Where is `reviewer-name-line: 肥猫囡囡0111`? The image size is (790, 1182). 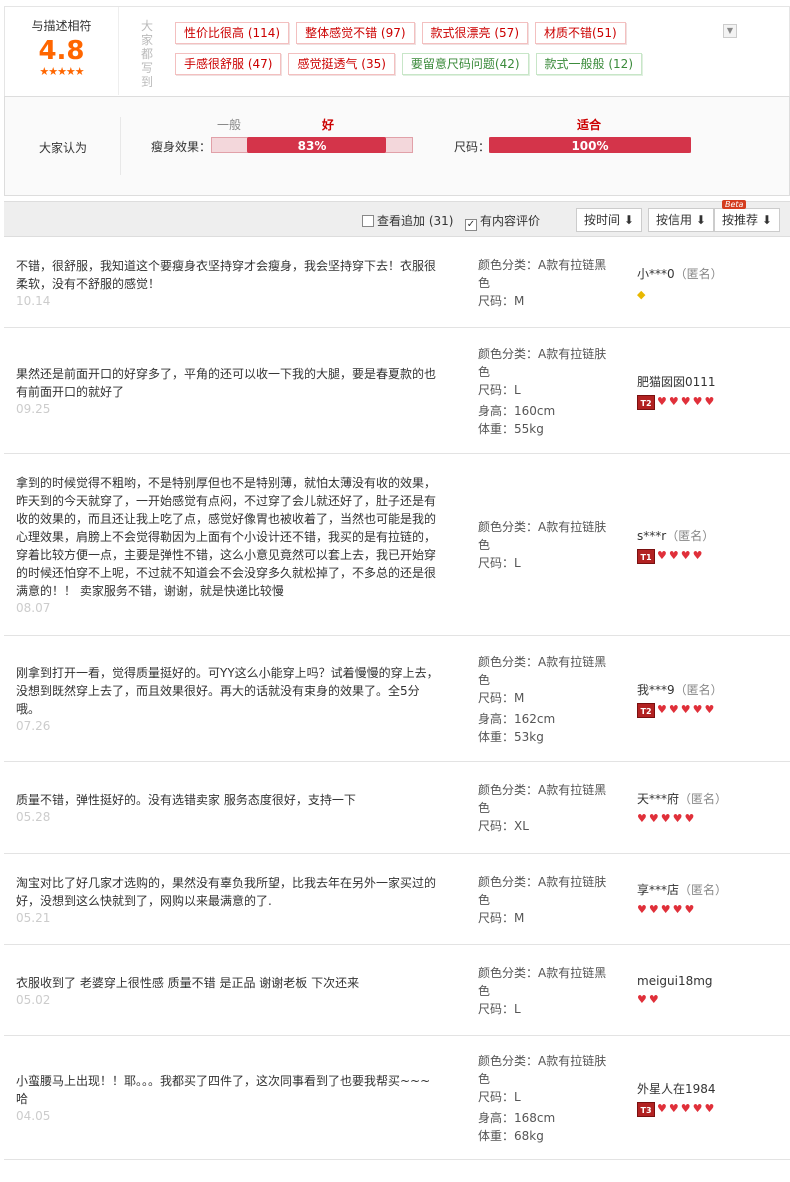
reviewer-name-line: 肥猫囡囡0111 is located at coordinates (707, 381).